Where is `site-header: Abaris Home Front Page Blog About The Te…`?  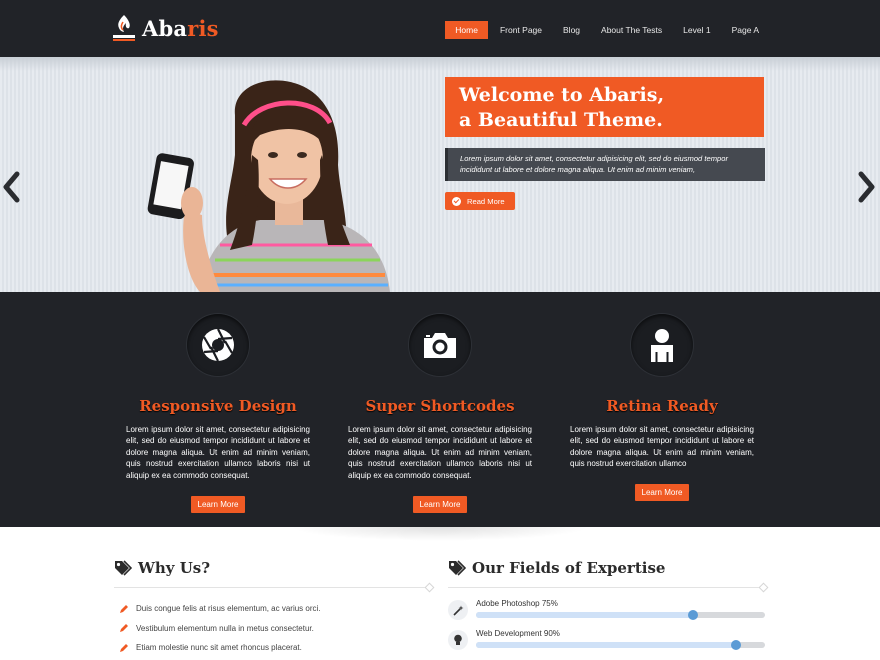 site-header: Abaris Home Front Page Blog About The Te… is located at coordinates (440, 28).